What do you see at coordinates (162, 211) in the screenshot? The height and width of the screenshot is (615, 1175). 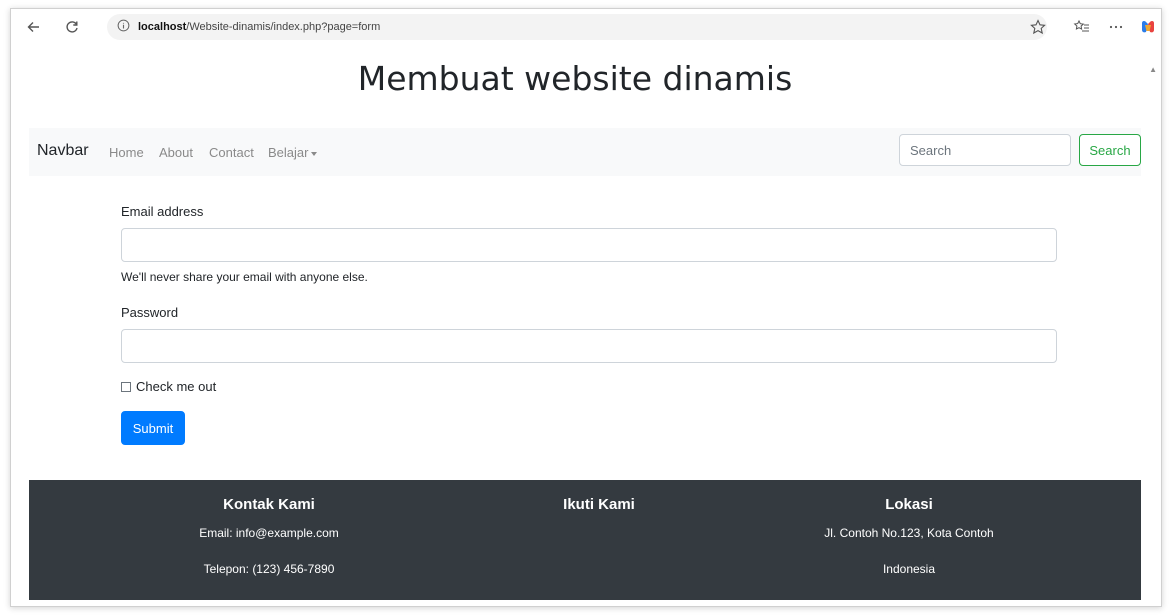 I see `email-label: Email address` at bounding box center [162, 211].